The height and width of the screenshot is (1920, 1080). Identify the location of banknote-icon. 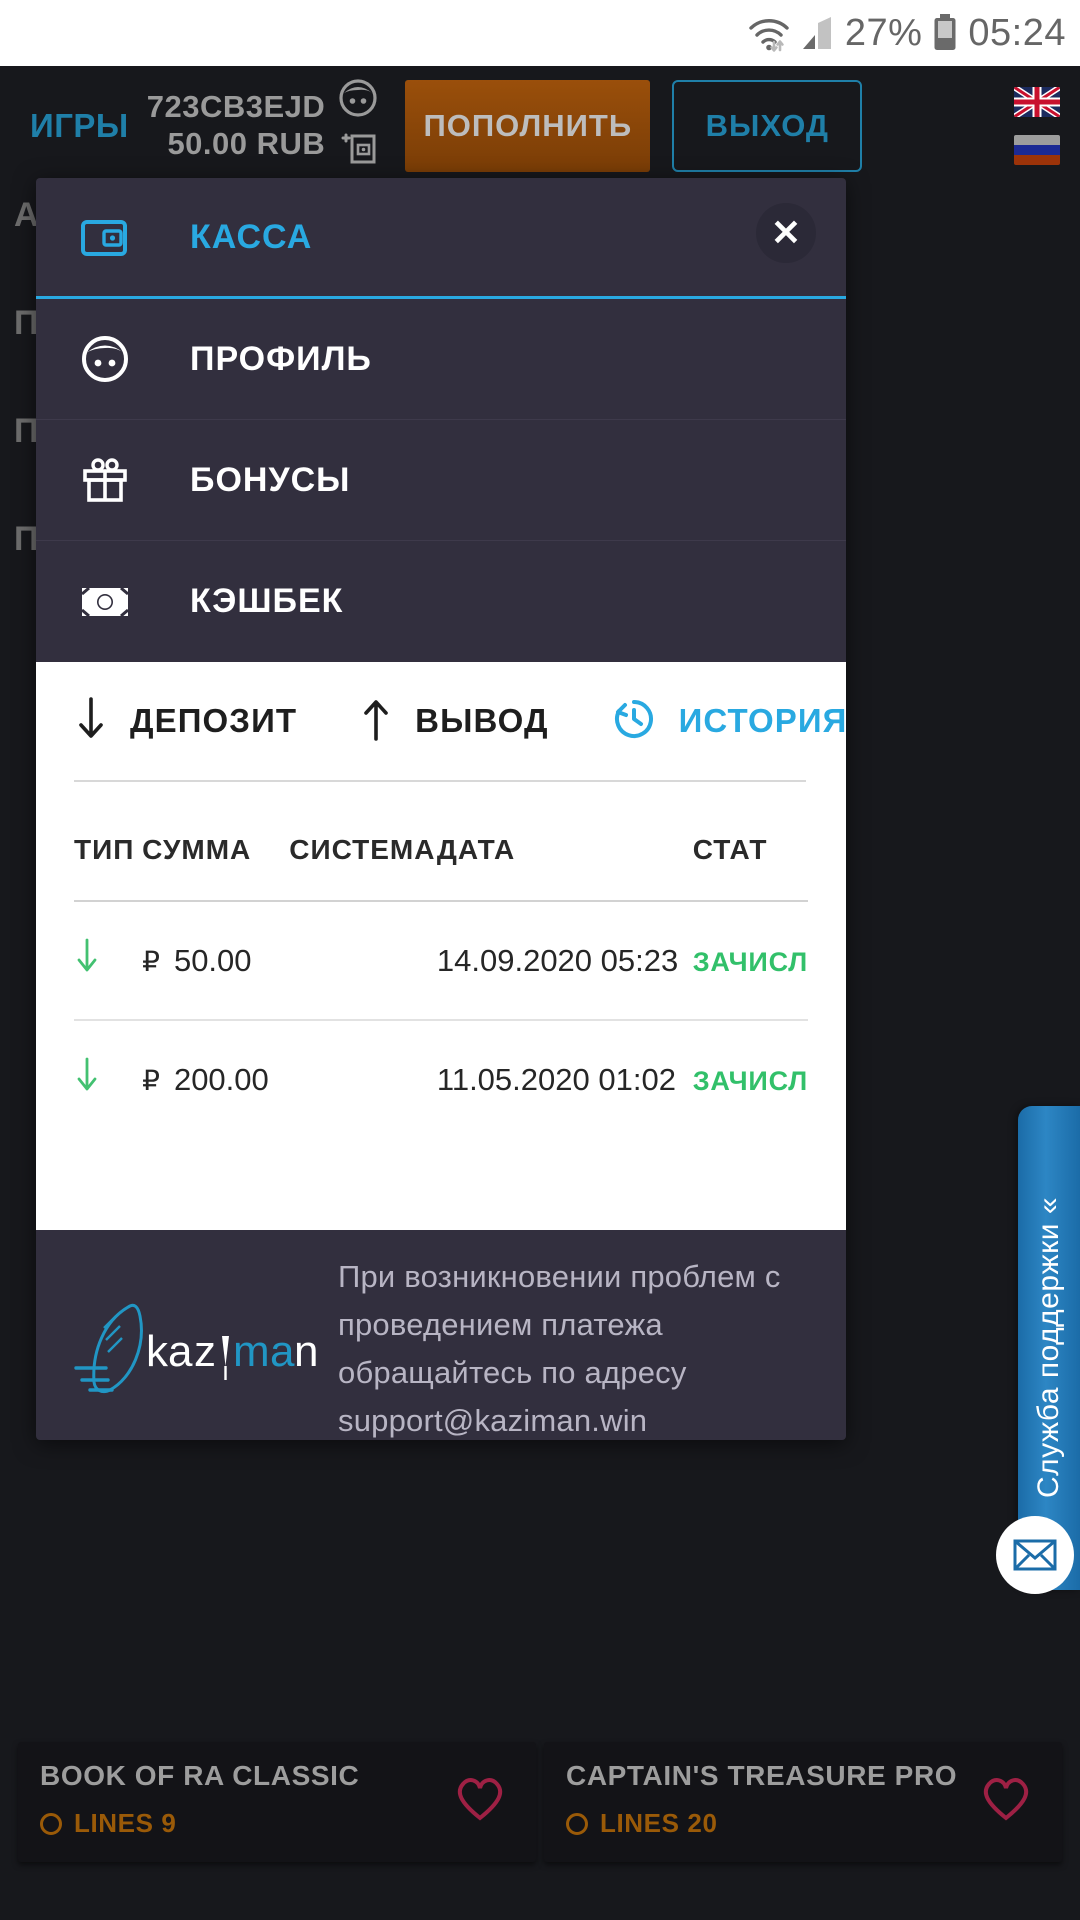
(111, 602).